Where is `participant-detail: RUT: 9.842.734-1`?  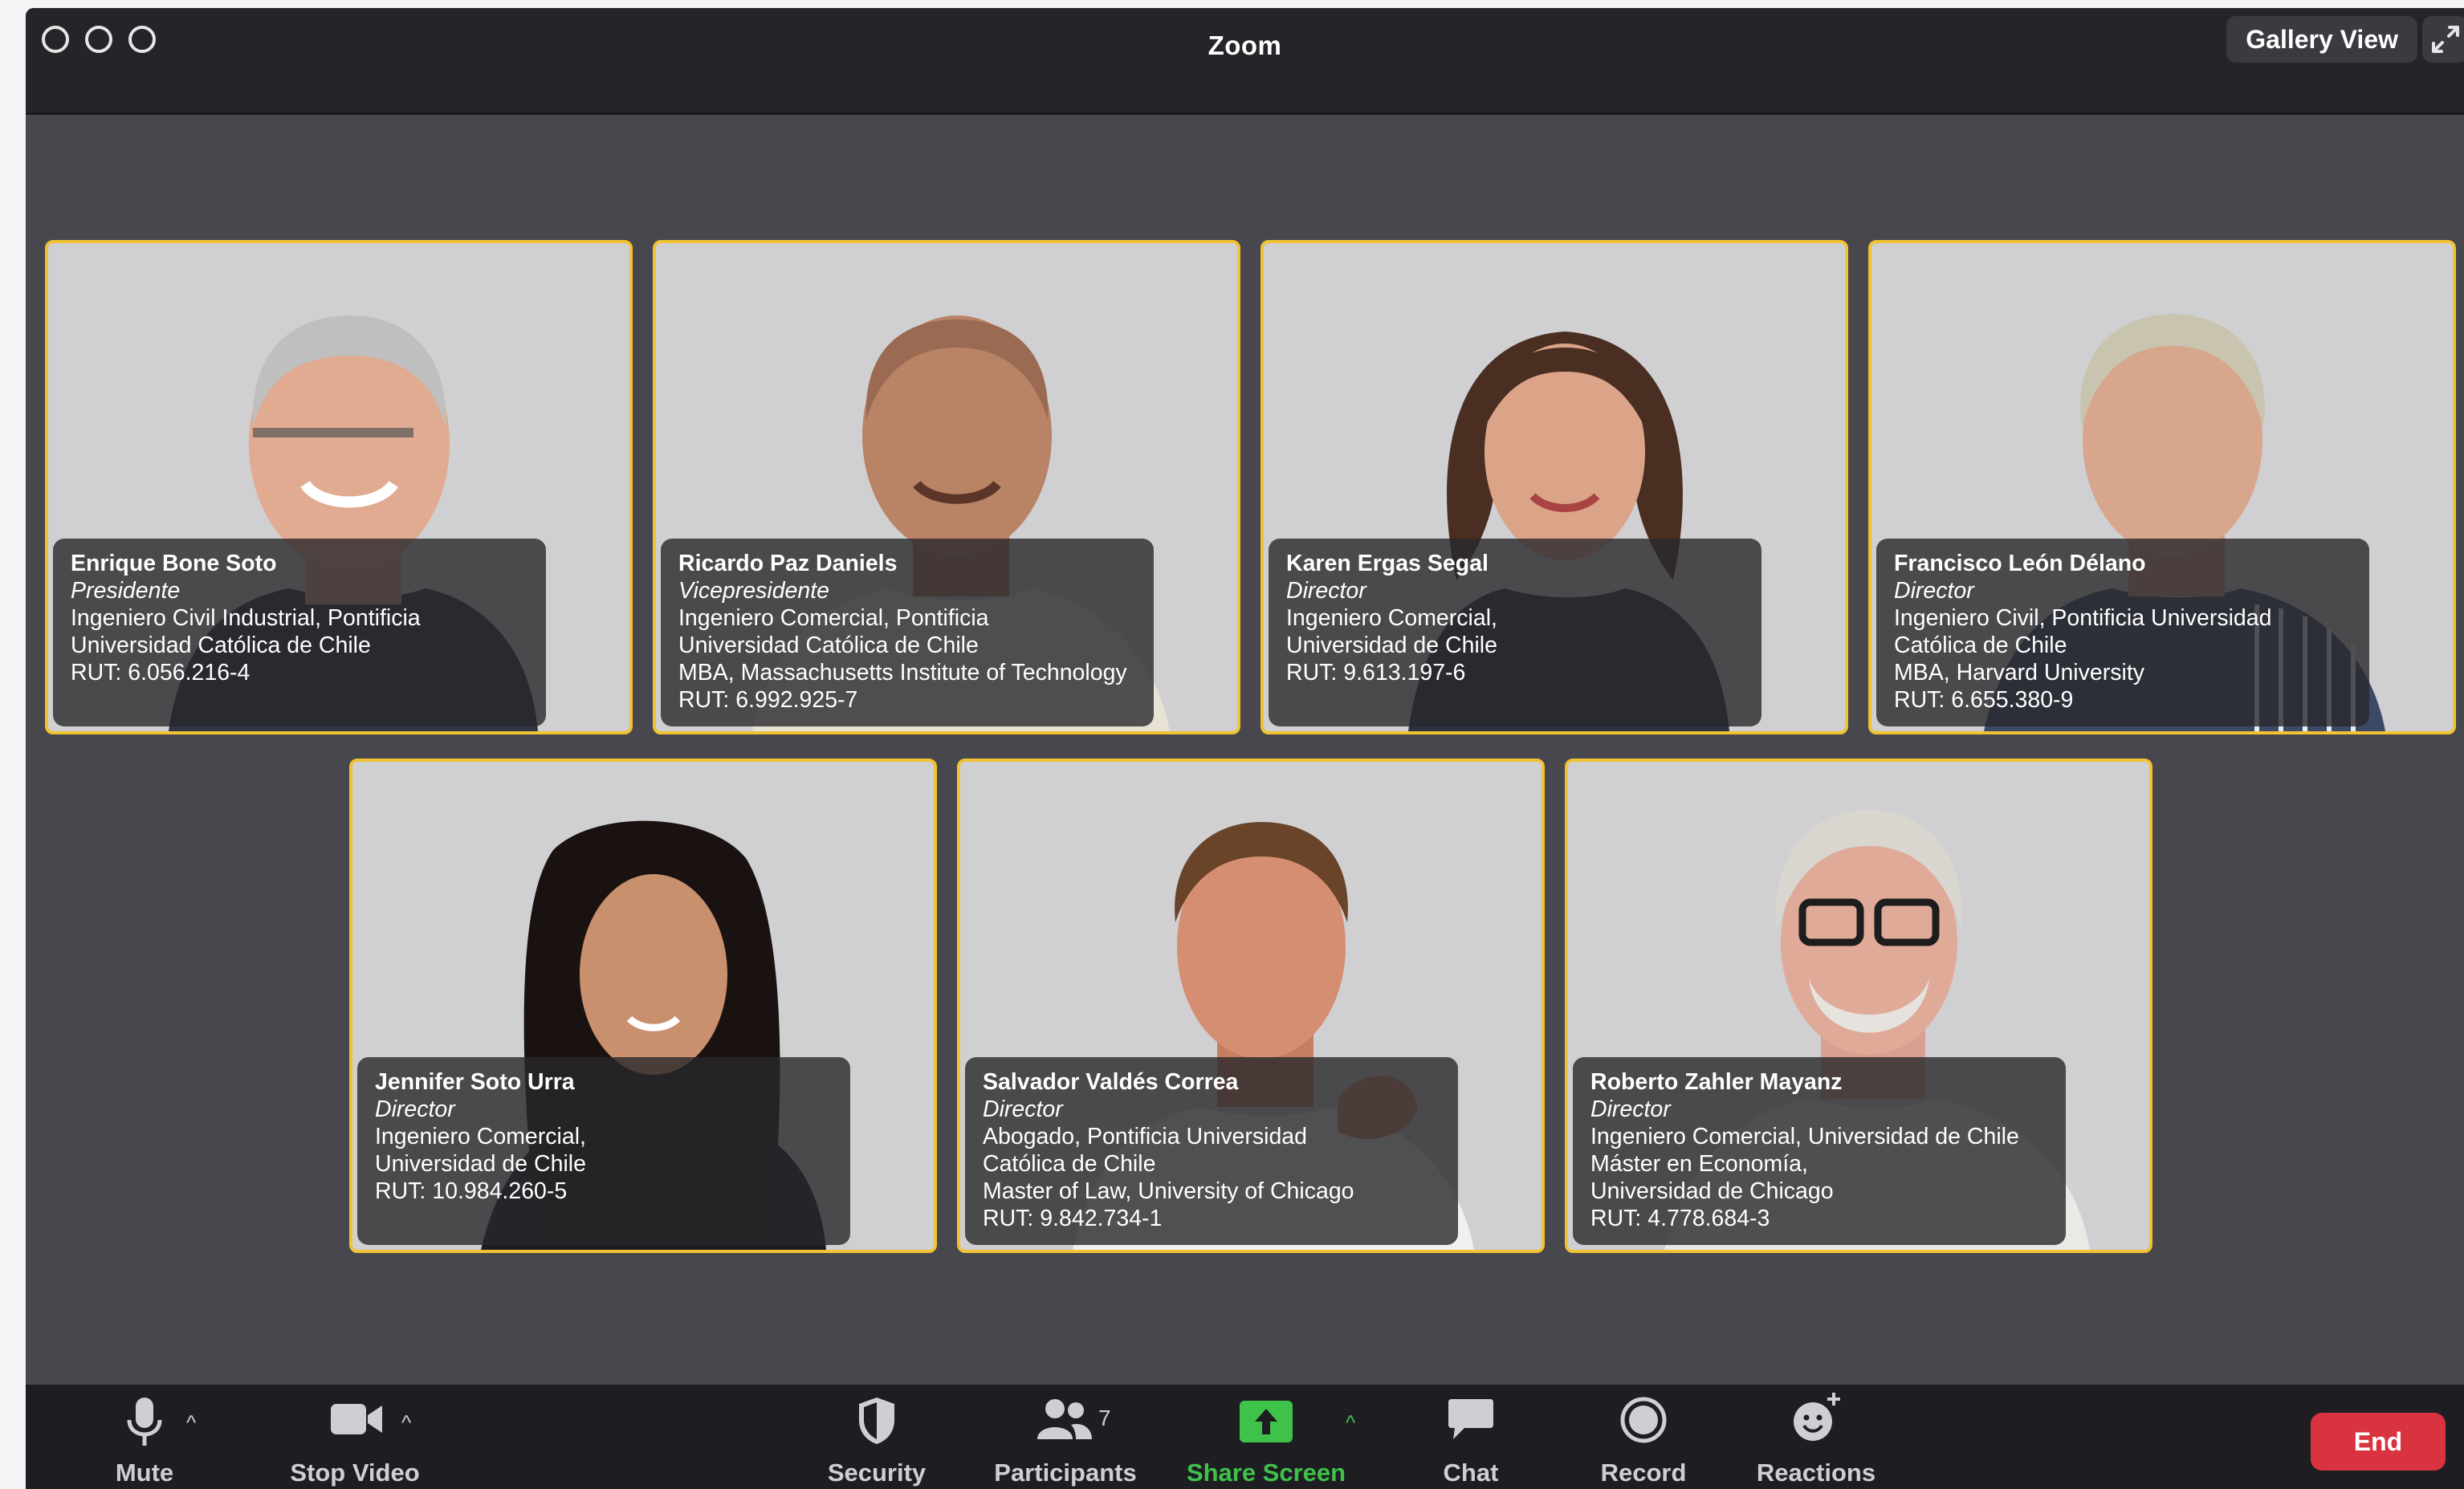
participant-detail: RUT: 9.842.734-1 is located at coordinates (1073, 1218).